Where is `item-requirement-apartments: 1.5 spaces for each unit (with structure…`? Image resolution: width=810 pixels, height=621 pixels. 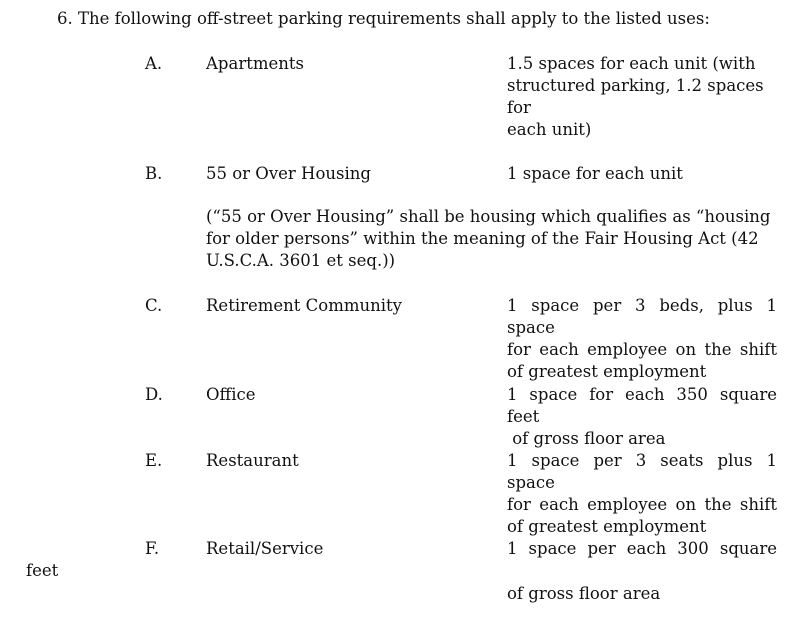
item-requirement-apartments: 1.5 spaces for each unit (with structure… is located at coordinates (642, 97).